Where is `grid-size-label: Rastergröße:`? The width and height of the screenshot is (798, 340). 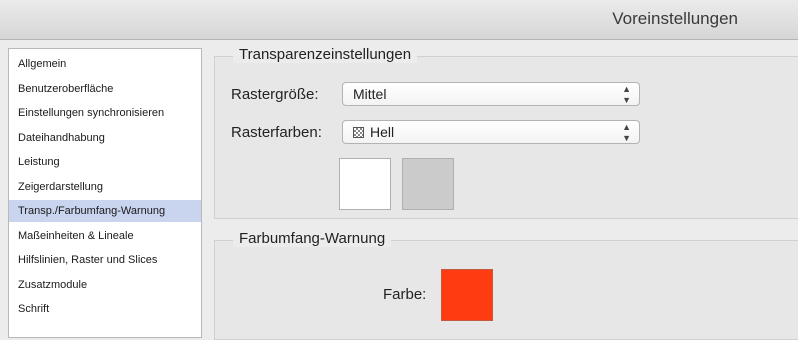
grid-size-label: Rastergröße: is located at coordinates (275, 94).